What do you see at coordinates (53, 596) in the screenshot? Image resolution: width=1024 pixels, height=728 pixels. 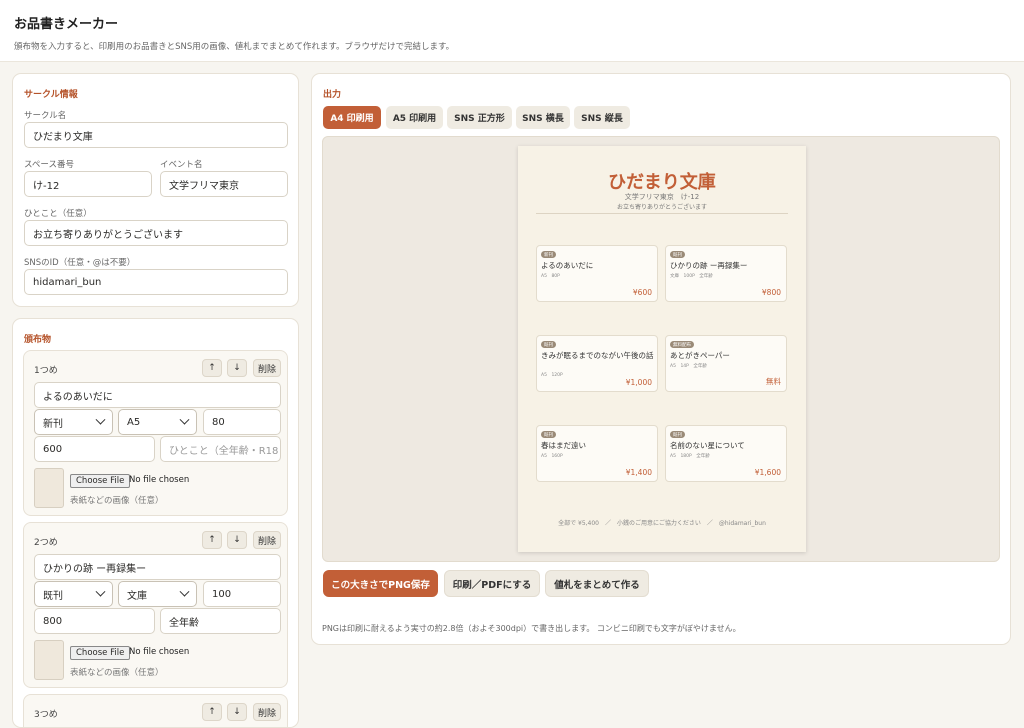 I see `item-status-value: 既刊` at bounding box center [53, 596].